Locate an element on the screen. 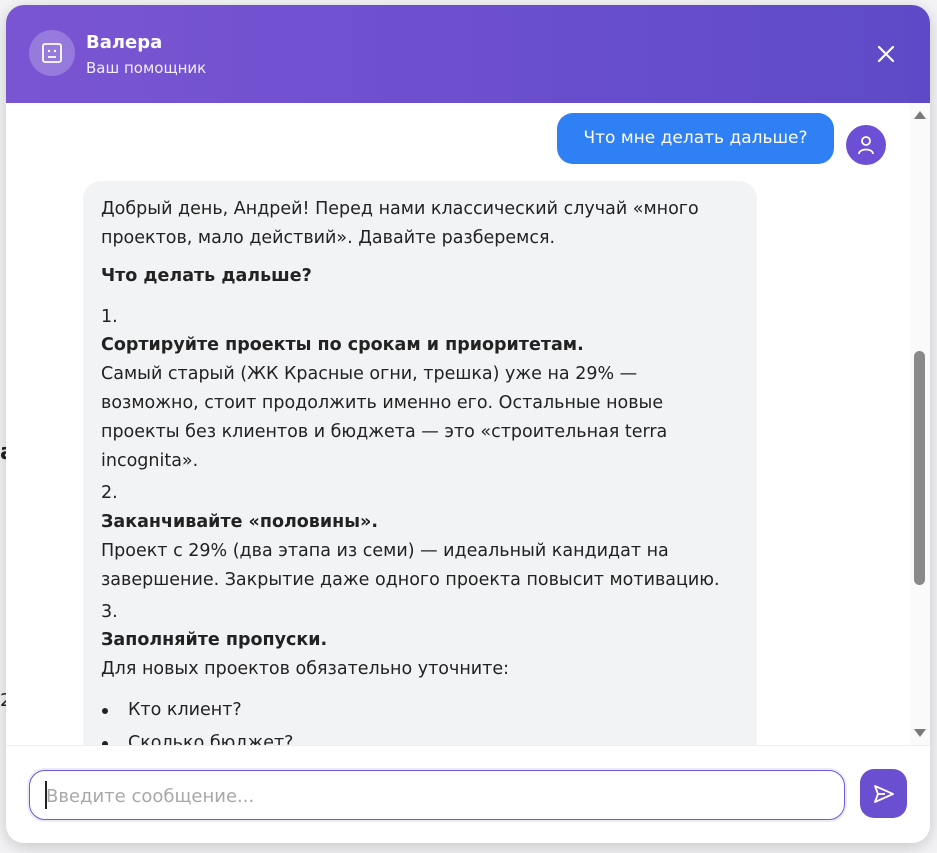 The height and width of the screenshot is (853, 937). text-caret is located at coordinates (46, 795).